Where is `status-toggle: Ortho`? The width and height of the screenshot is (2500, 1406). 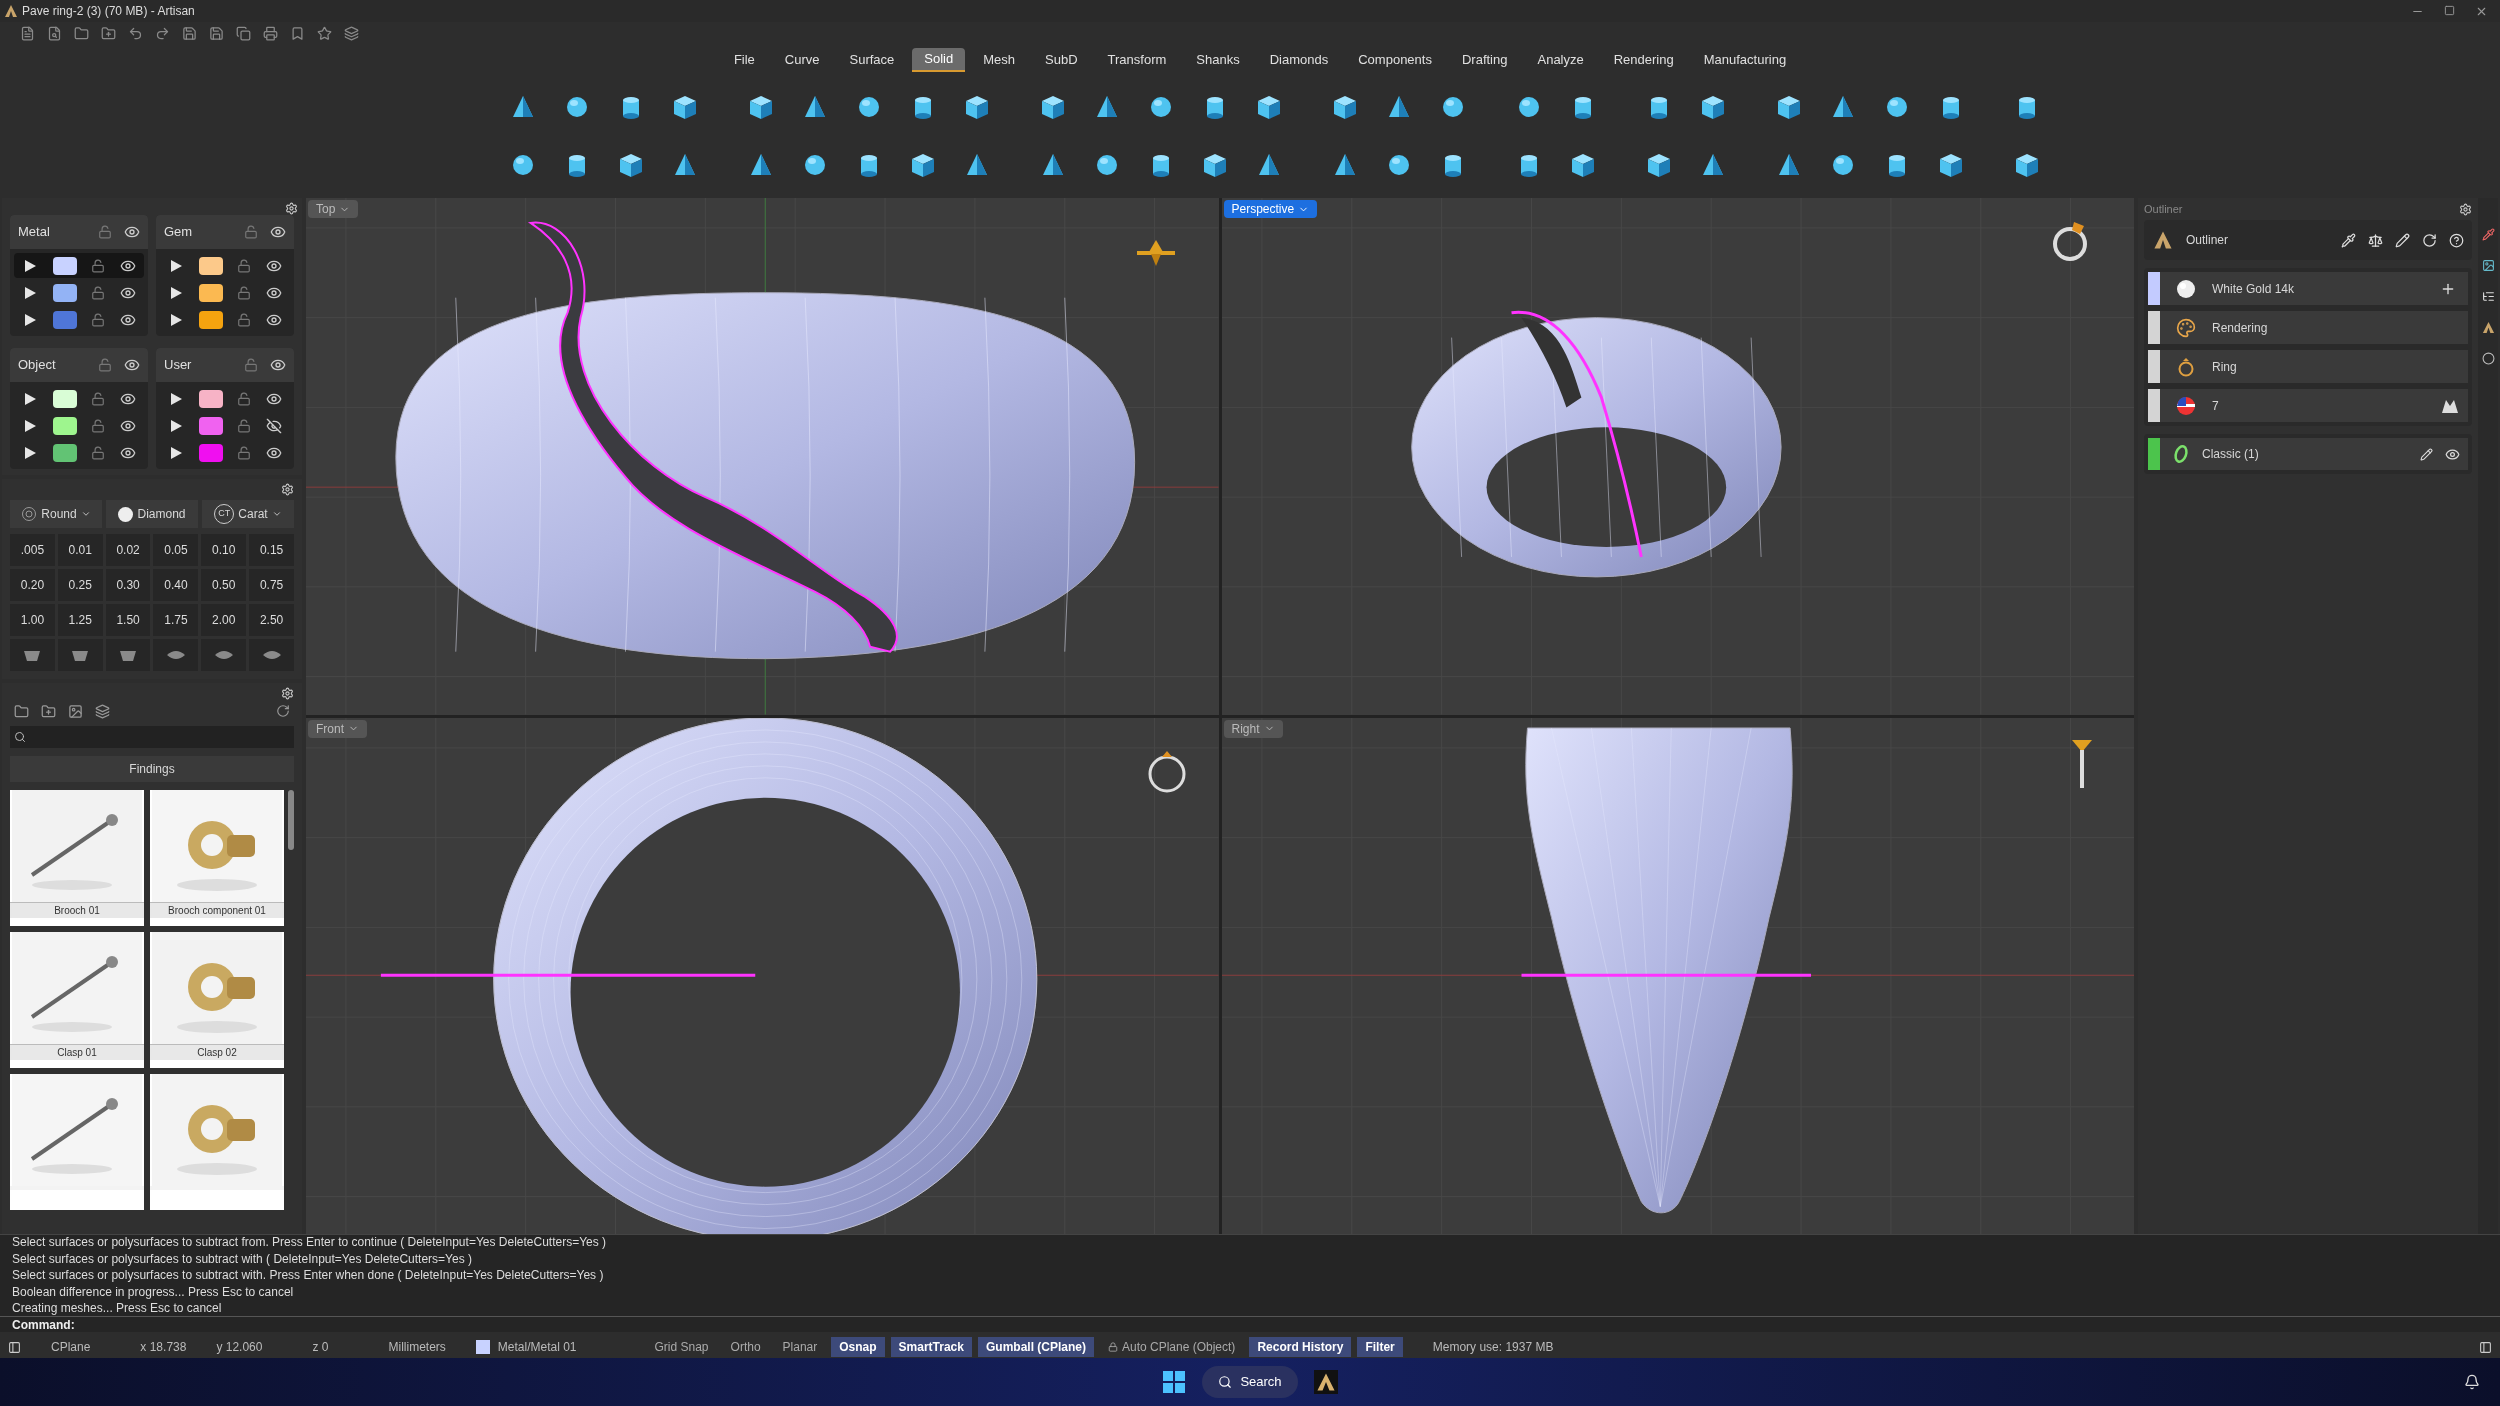 status-toggle: Ortho is located at coordinates (745, 1347).